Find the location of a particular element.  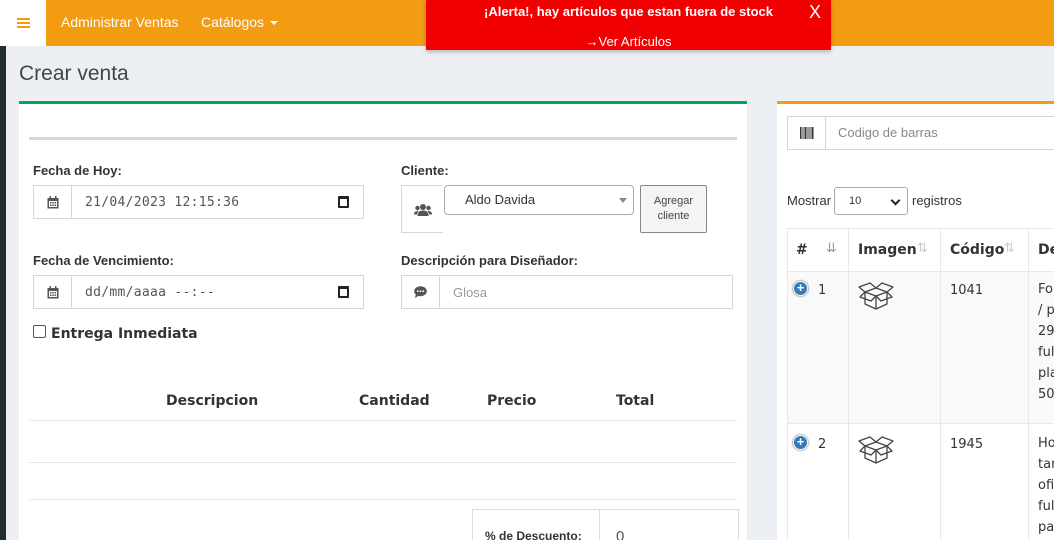

desc-line: ofi is located at coordinates (1046, 485).